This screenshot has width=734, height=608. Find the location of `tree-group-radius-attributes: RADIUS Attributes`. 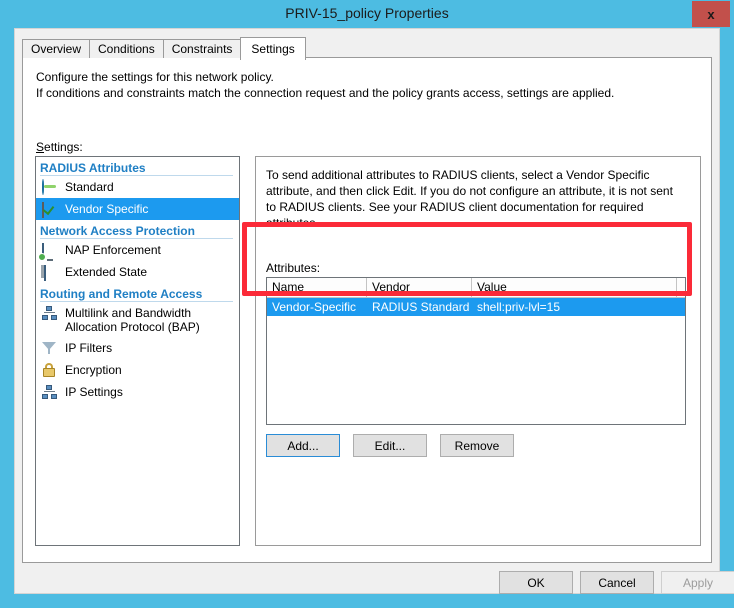

tree-group-radius-attributes: RADIUS Attributes is located at coordinates (137, 166).